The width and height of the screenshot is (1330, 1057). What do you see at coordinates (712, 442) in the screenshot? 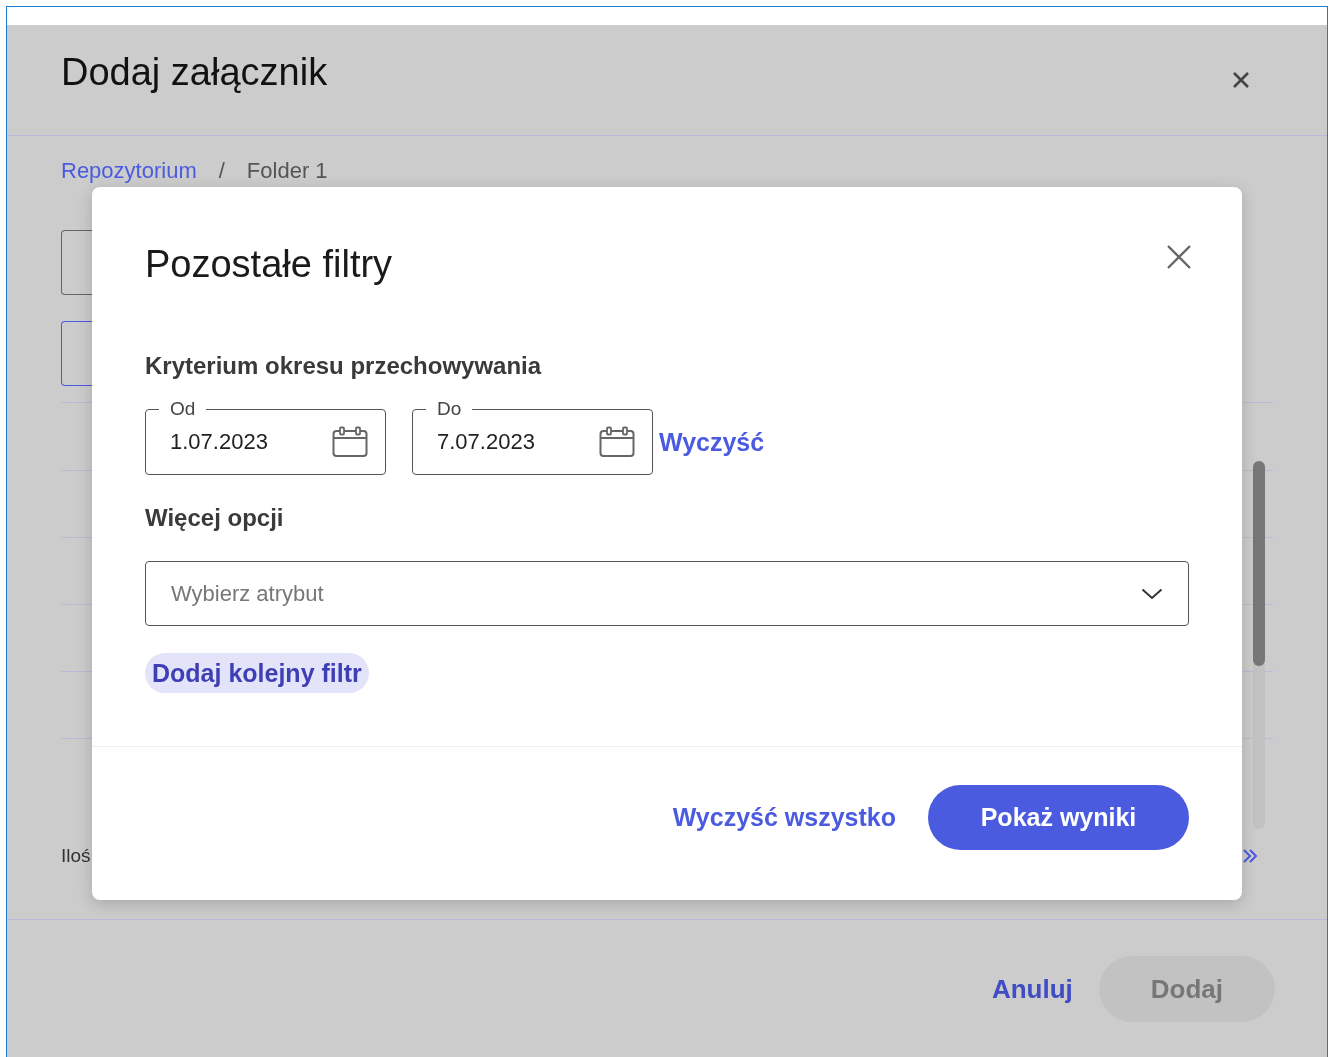
I see `clear-link: Wyczyść` at bounding box center [712, 442].